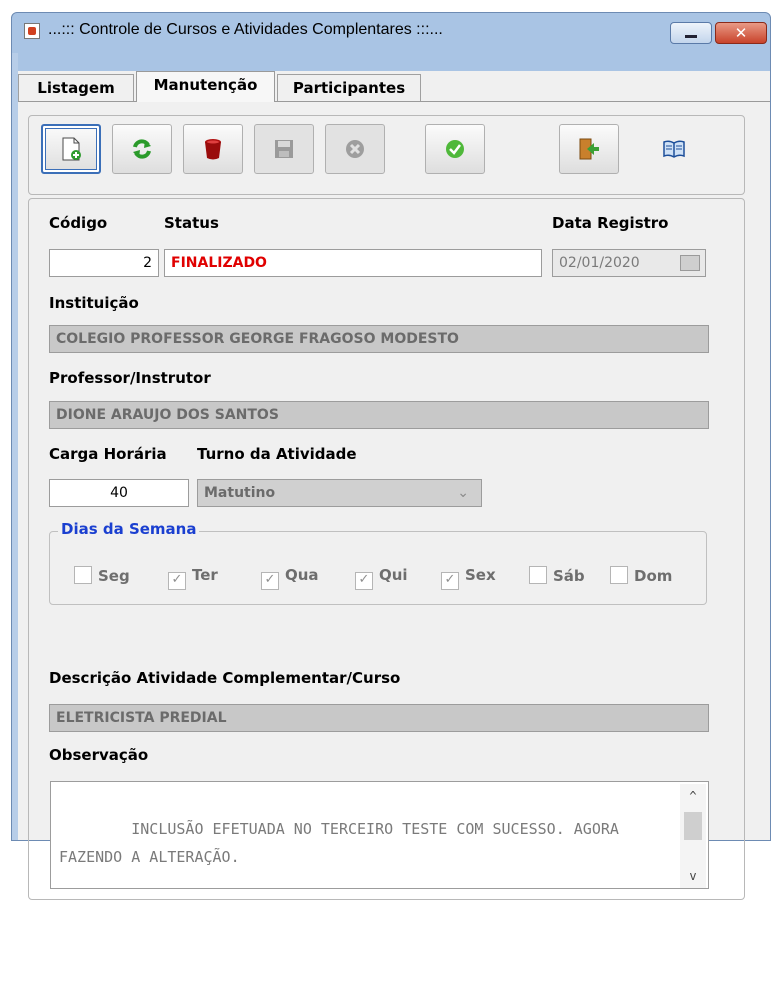 The image size is (771, 1008). What do you see at coordinates (381, 578) in the screenshot?
I see `checkbox-qui: ✓ Qui` at bounding box center [381, 578].